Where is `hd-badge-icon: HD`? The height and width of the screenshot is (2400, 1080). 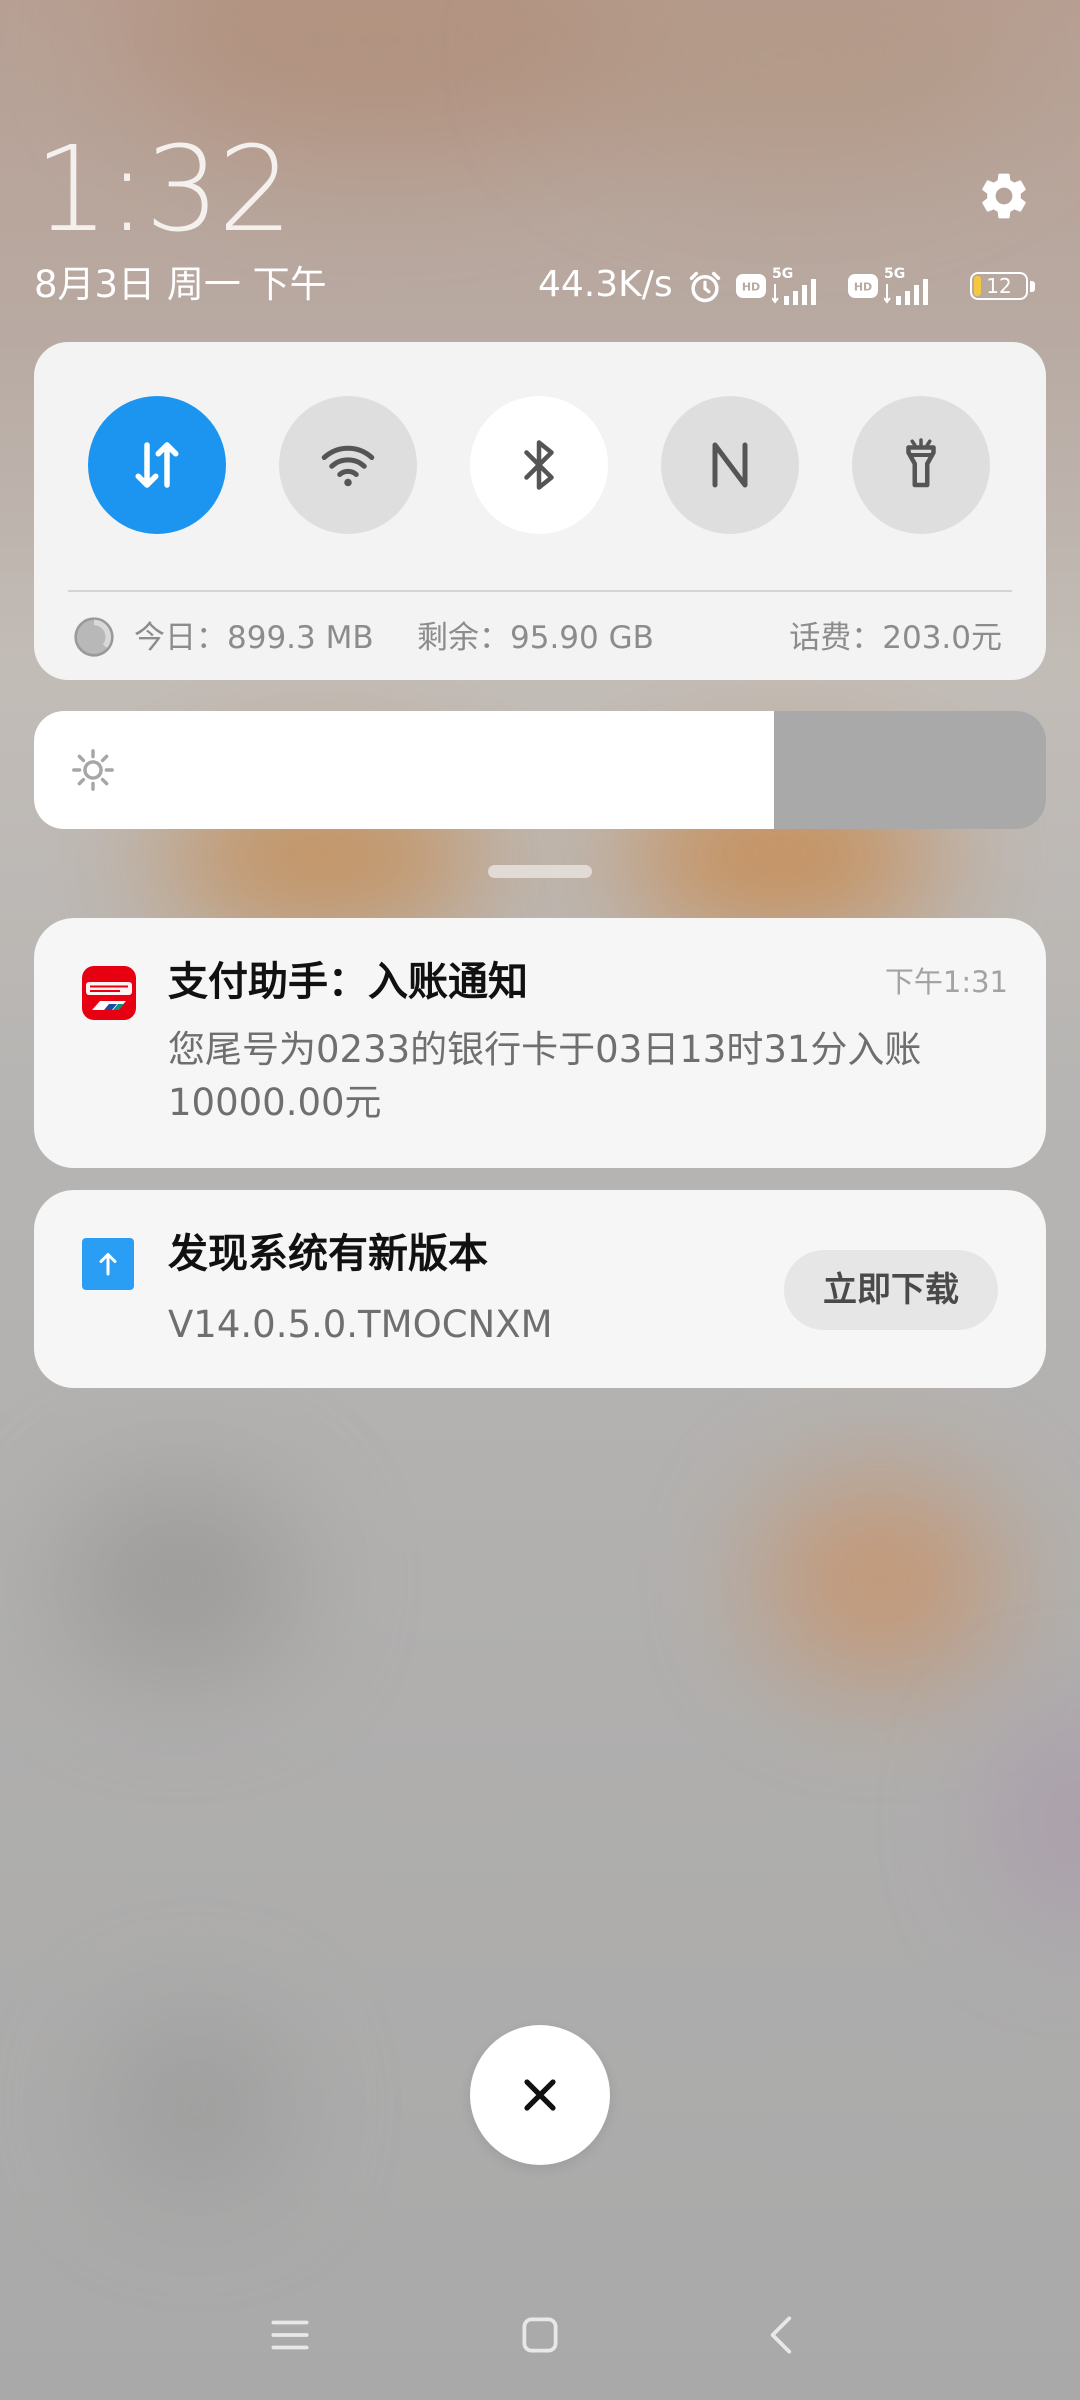 hd-badge-icon: HD is located at coordinates (751, 286).